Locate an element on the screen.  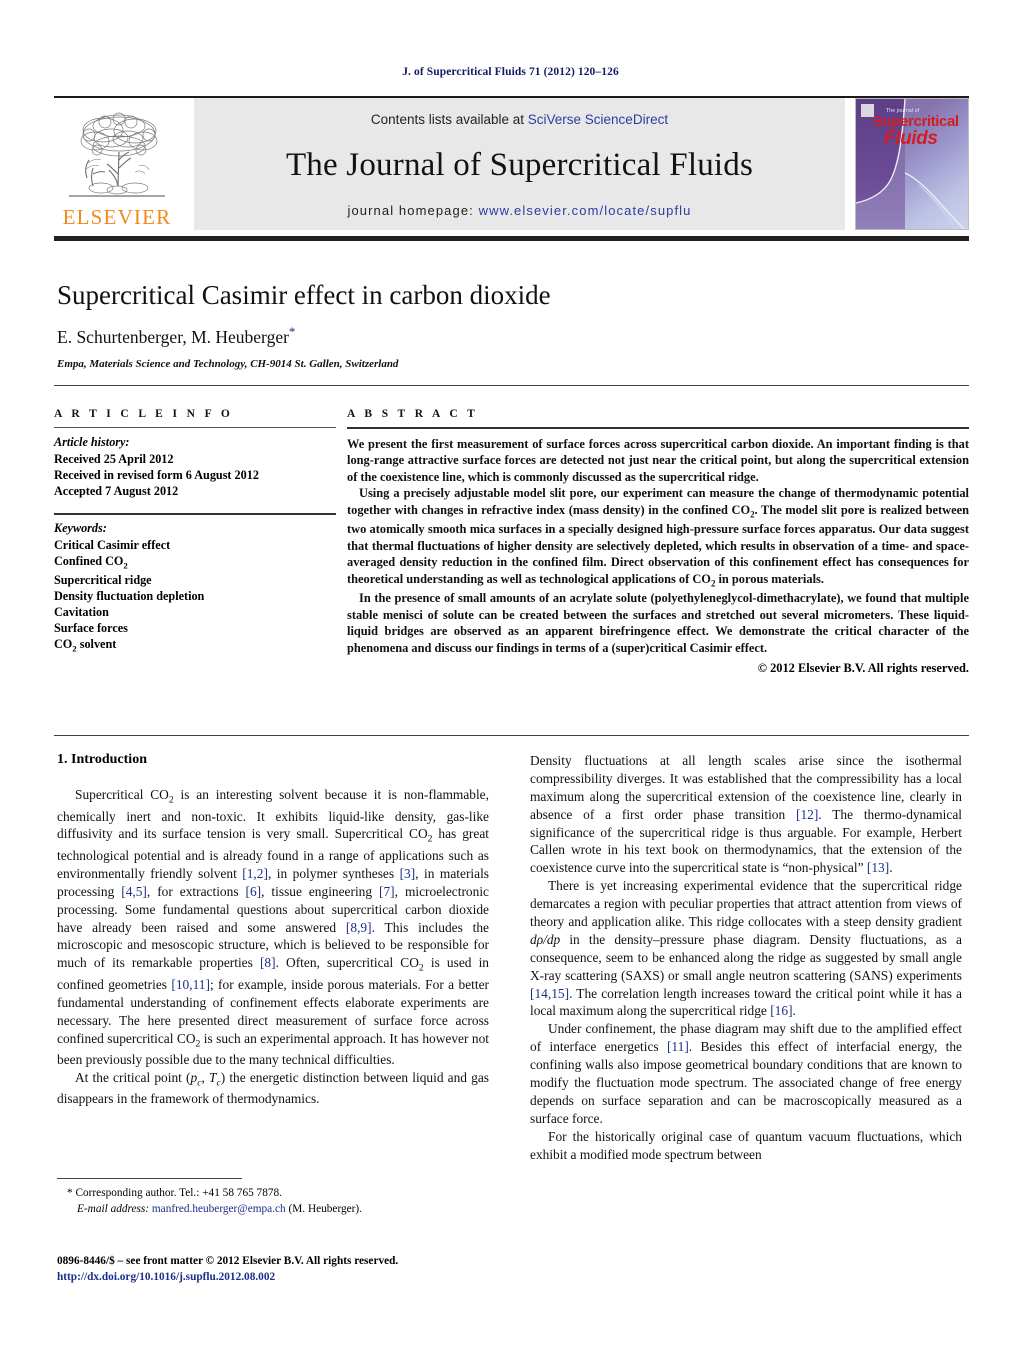
cover-word-fluids: Fluids is located at coordinates (911, 138).